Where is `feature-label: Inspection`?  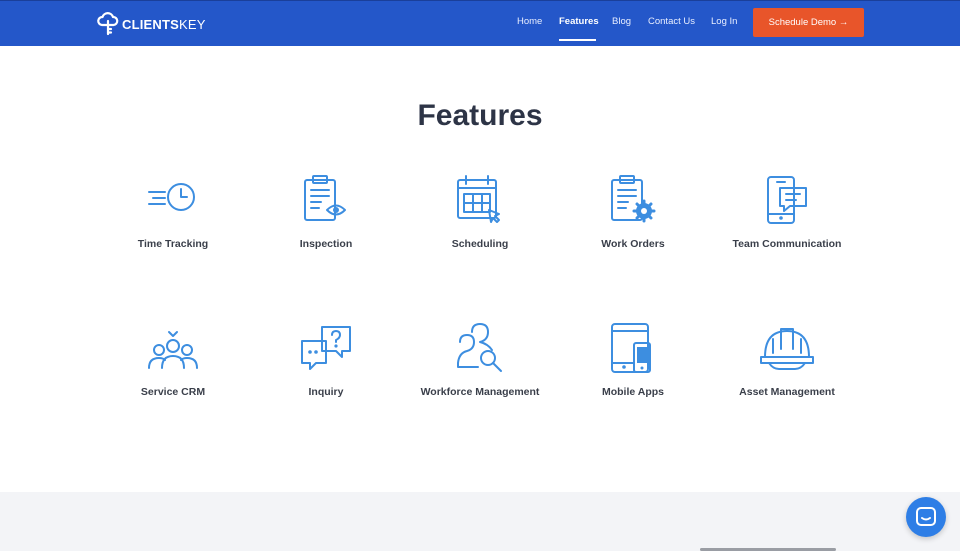 feature-label: Inspection is located at coordinates (326, 244).